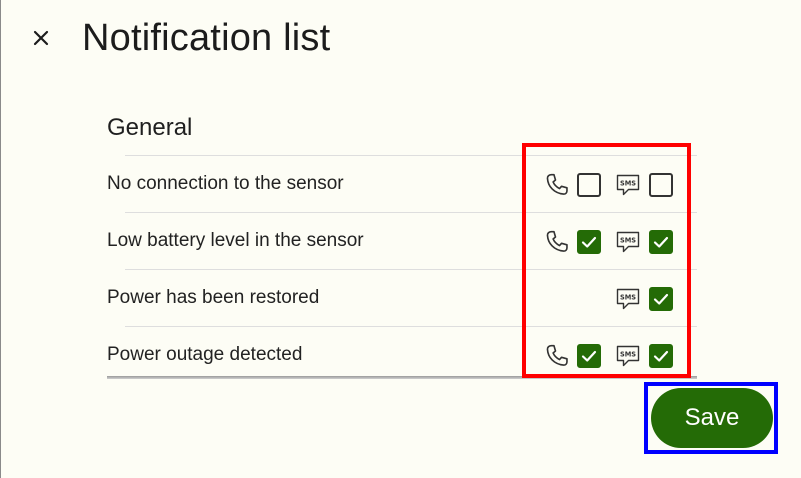 The image size is (801, 478). I want to click on notification-label: Power has been restored, so click(213, 297).